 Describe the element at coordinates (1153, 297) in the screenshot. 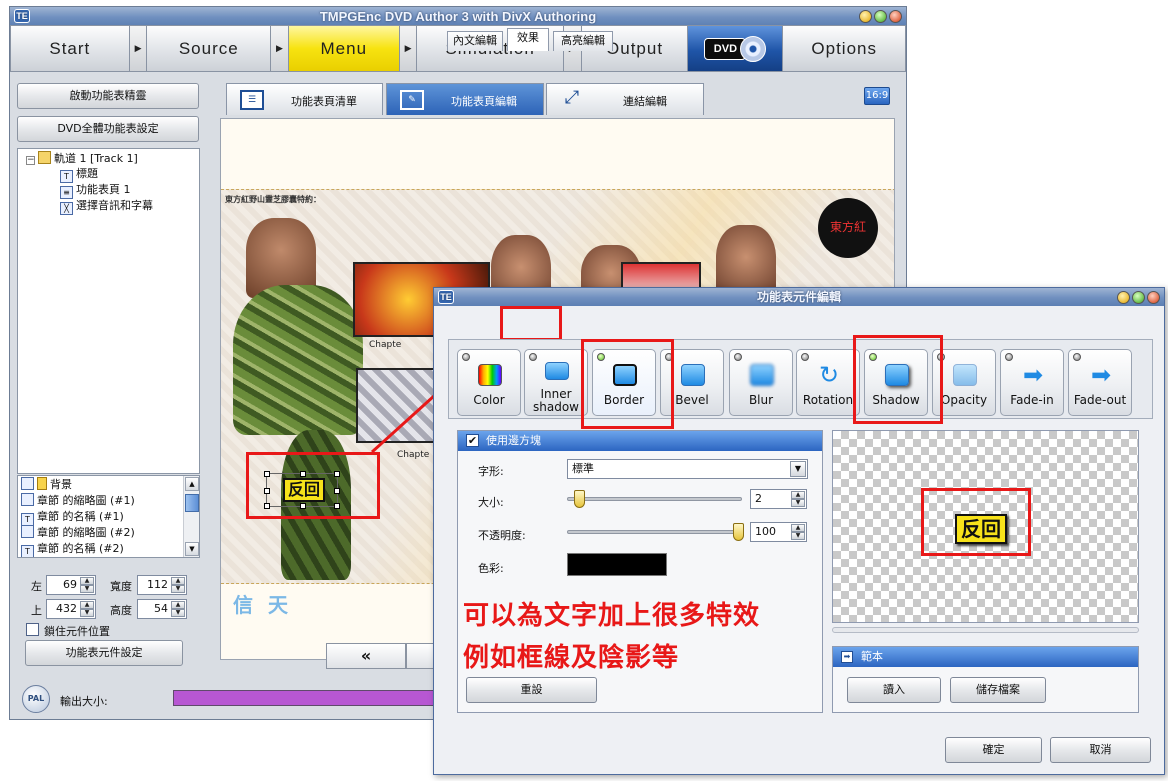

I see `close-icon` at that location.